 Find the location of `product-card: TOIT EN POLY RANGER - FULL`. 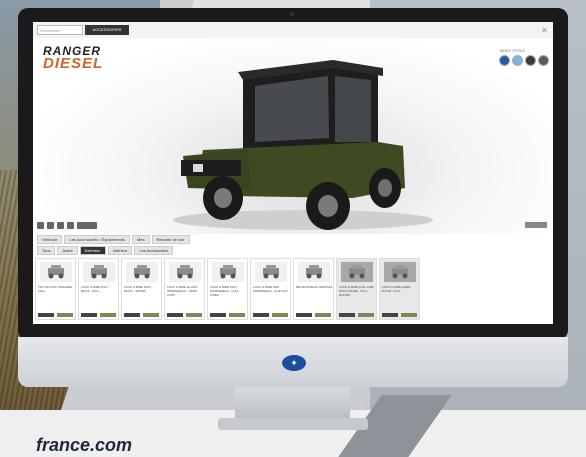

product-card: TOIT EN POLY RANGER - FULL is located at coordinates (55, 289).